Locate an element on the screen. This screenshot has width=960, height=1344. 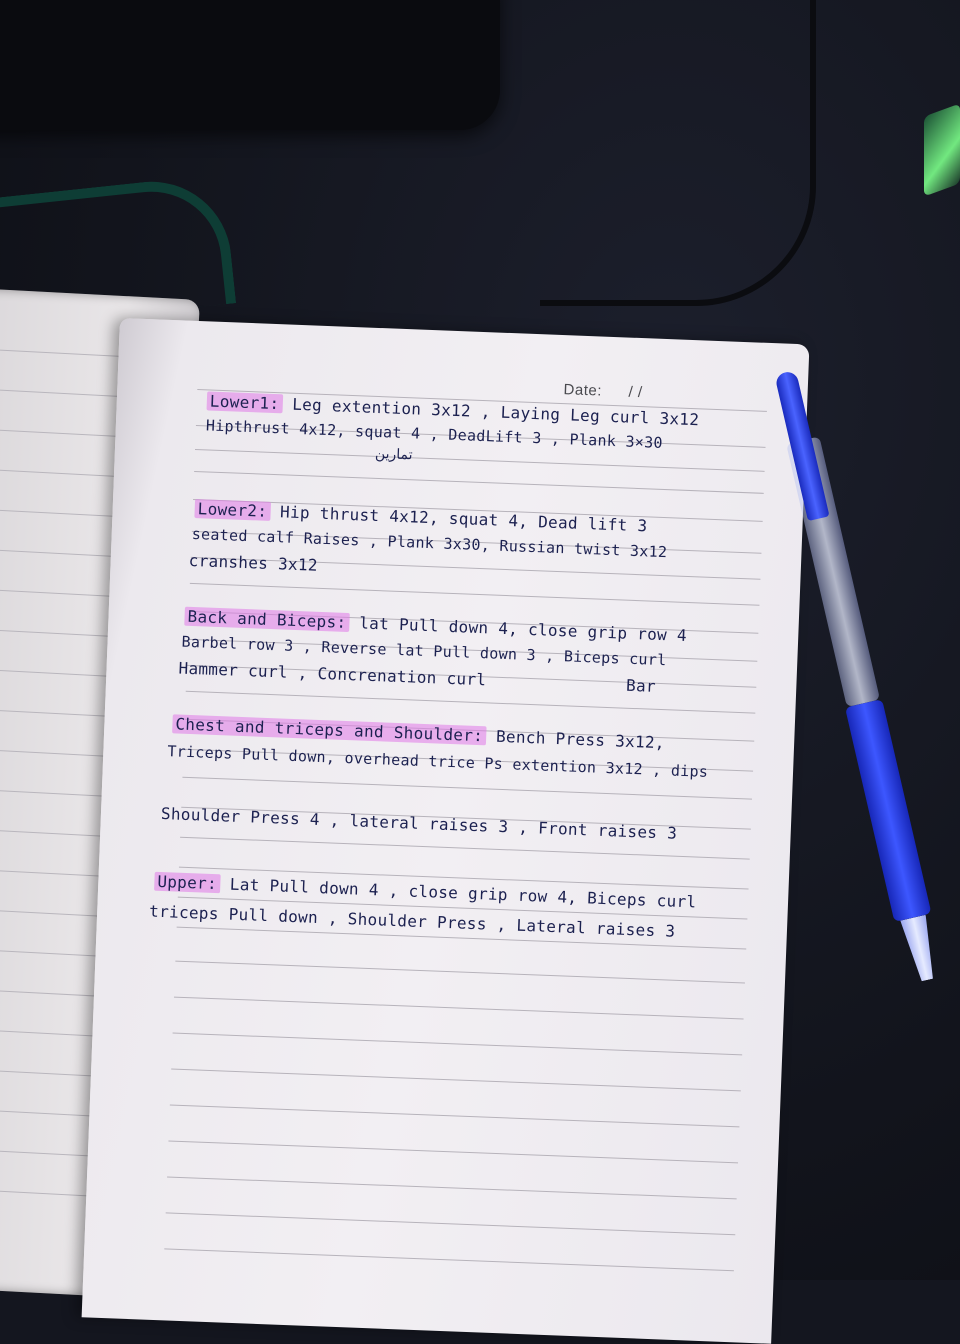
lower1-heading: Lower1: is located at coordinates (244, 402).